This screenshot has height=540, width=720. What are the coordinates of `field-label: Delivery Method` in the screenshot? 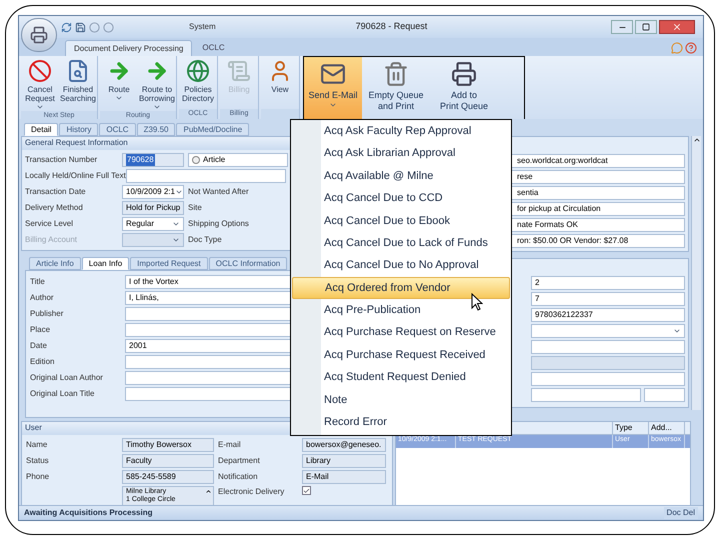 It's located at (54, 208).